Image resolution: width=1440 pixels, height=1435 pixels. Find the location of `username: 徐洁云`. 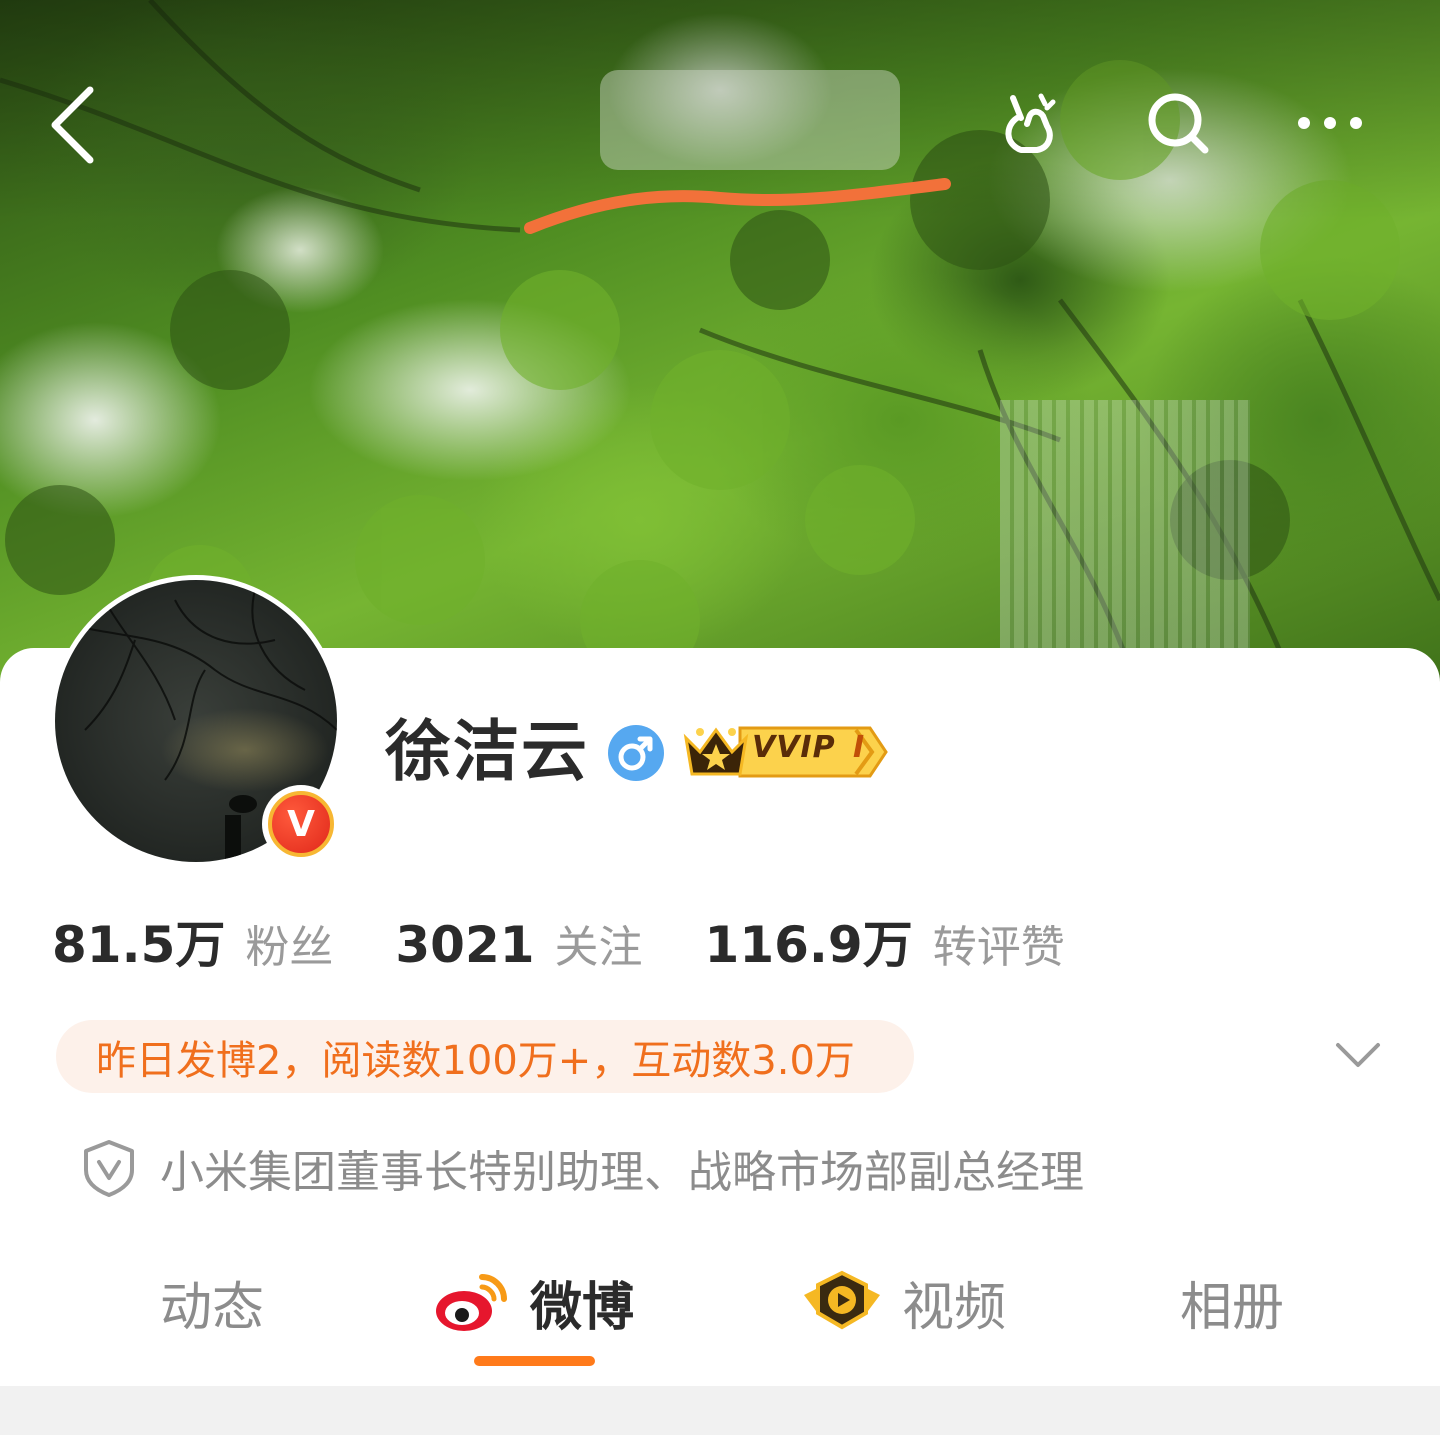

username: 徐洁云 is located at coordinates (487, 751).